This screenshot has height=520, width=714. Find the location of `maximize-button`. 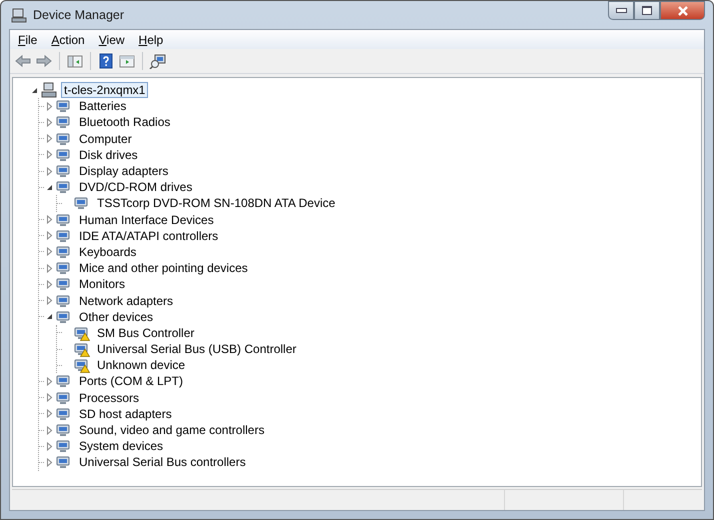

maximize-button is located at coordinates (647, 10).